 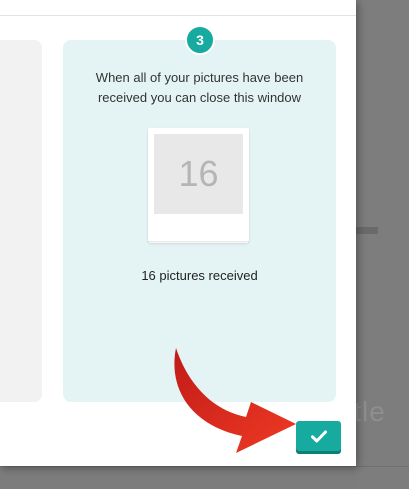 What do you see at coordinates (200, 40) in the screenshot?
I see `step-number-badge: 3` at bounding box center [200, 40].